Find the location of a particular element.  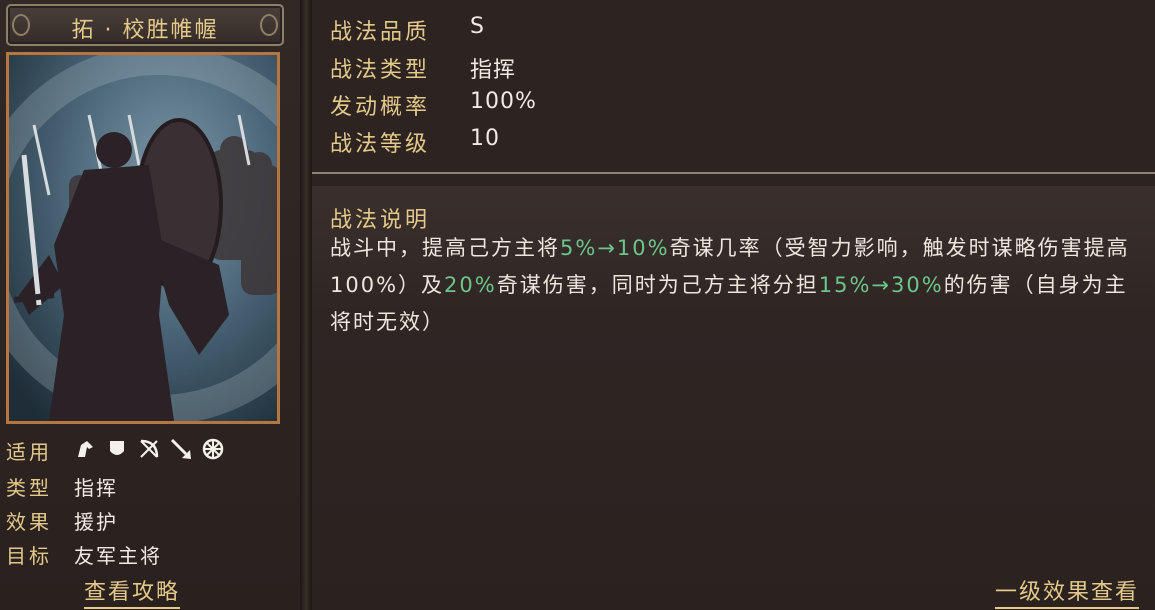

effect-value: 援护 is located at coordinates (96, 522).